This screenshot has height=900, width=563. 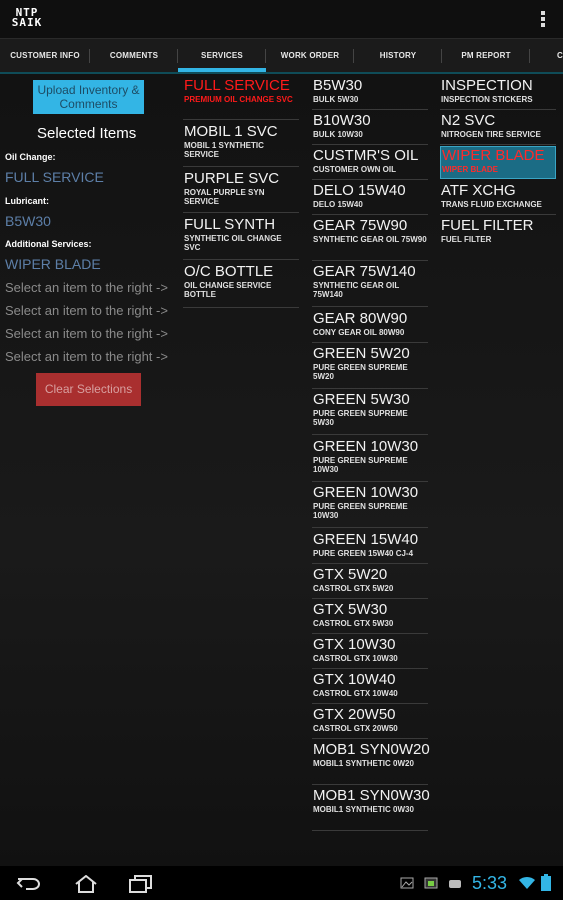 I want to click on lubricant-item: B5W30 BULK 5W30, so click(x=370, y=93).